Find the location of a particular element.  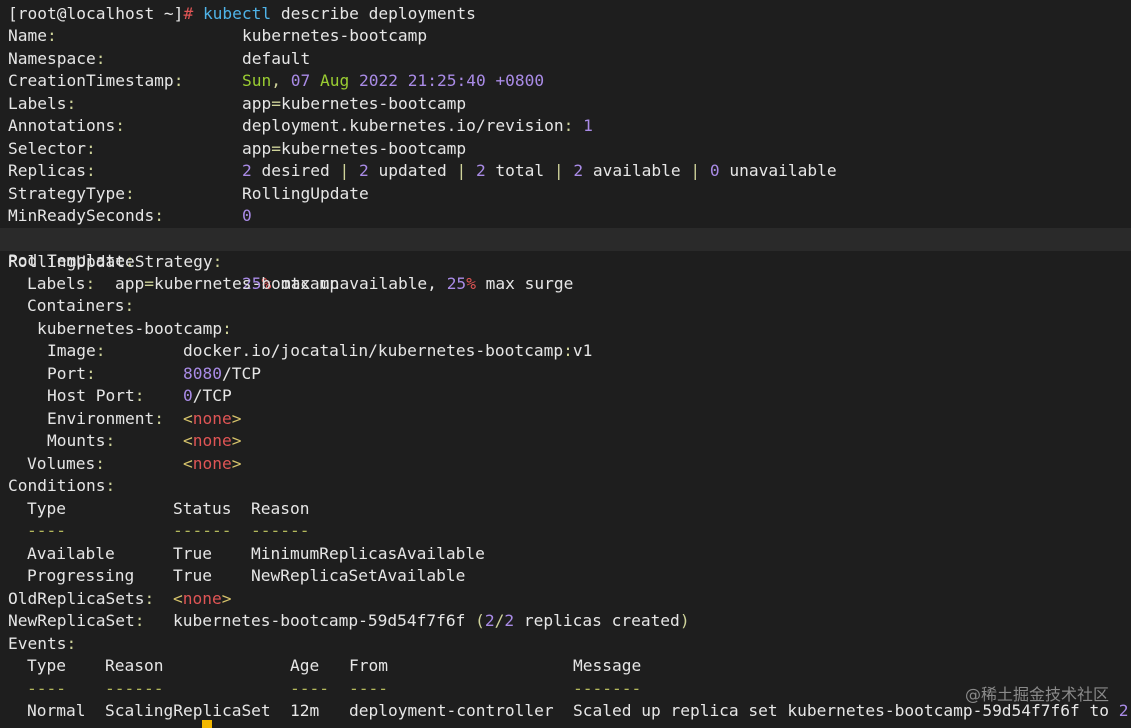

events-dash-from: ---- is located at coordinates (368, 688).